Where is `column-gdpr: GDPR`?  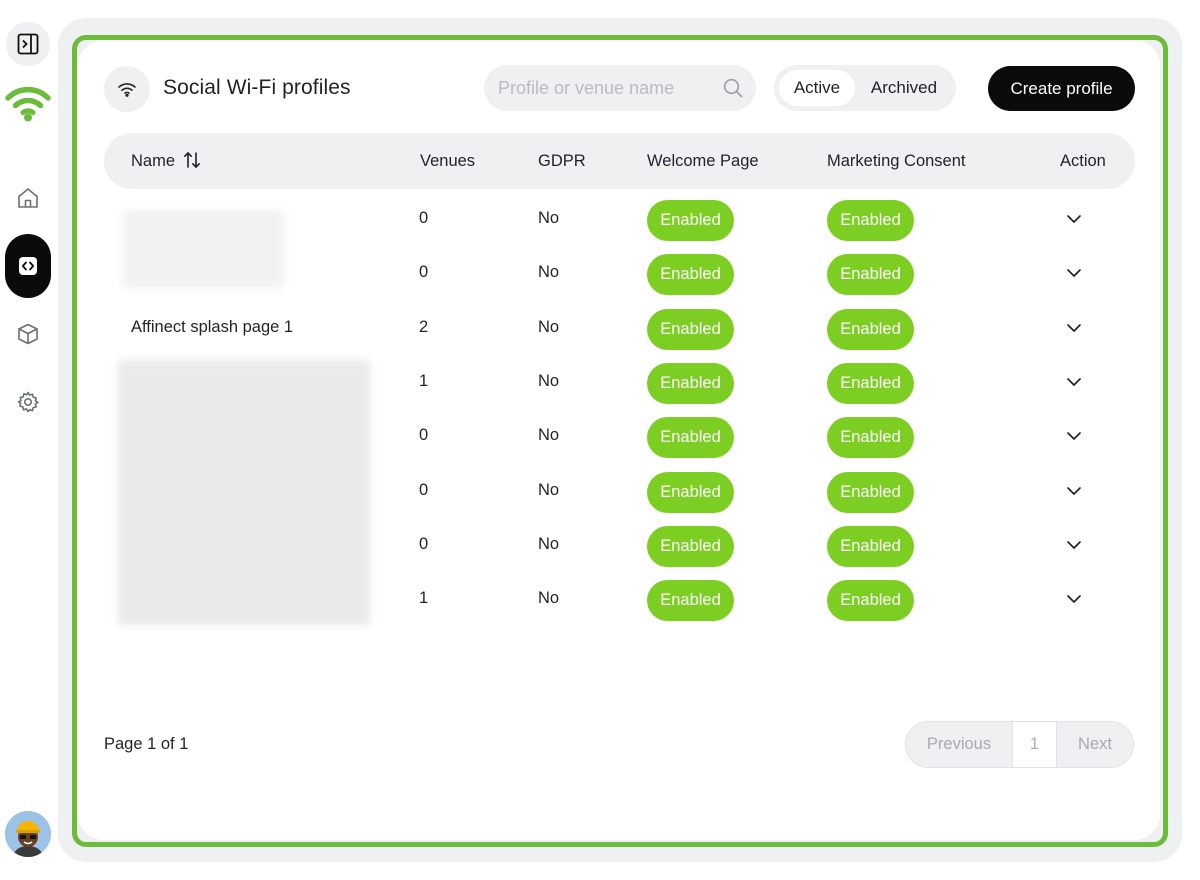
column-gdpr: GDPR is located at coordinates (562, 161).